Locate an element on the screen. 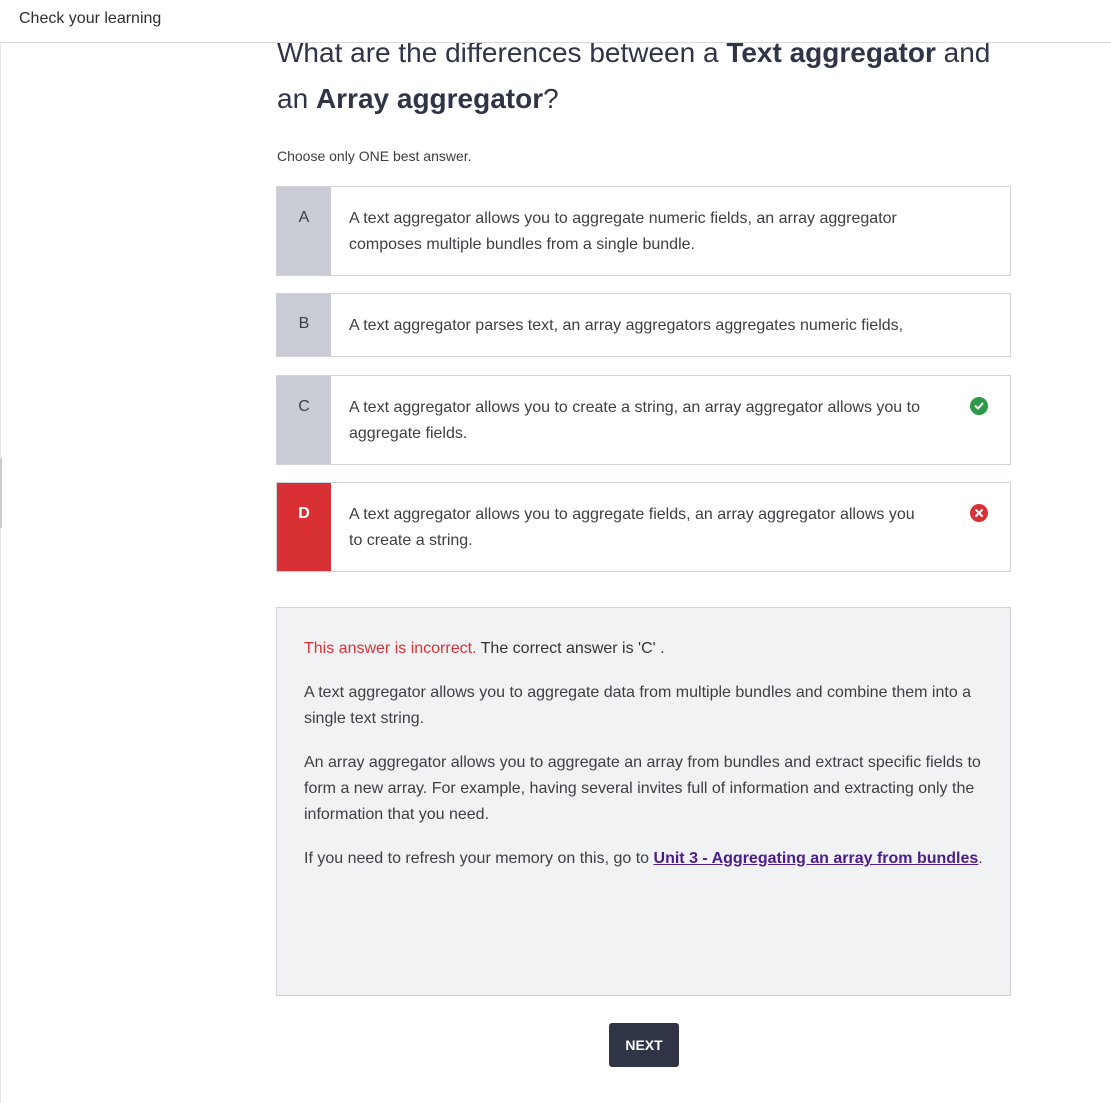  top-bar: Check your learning is located at coordinates (555, 21).